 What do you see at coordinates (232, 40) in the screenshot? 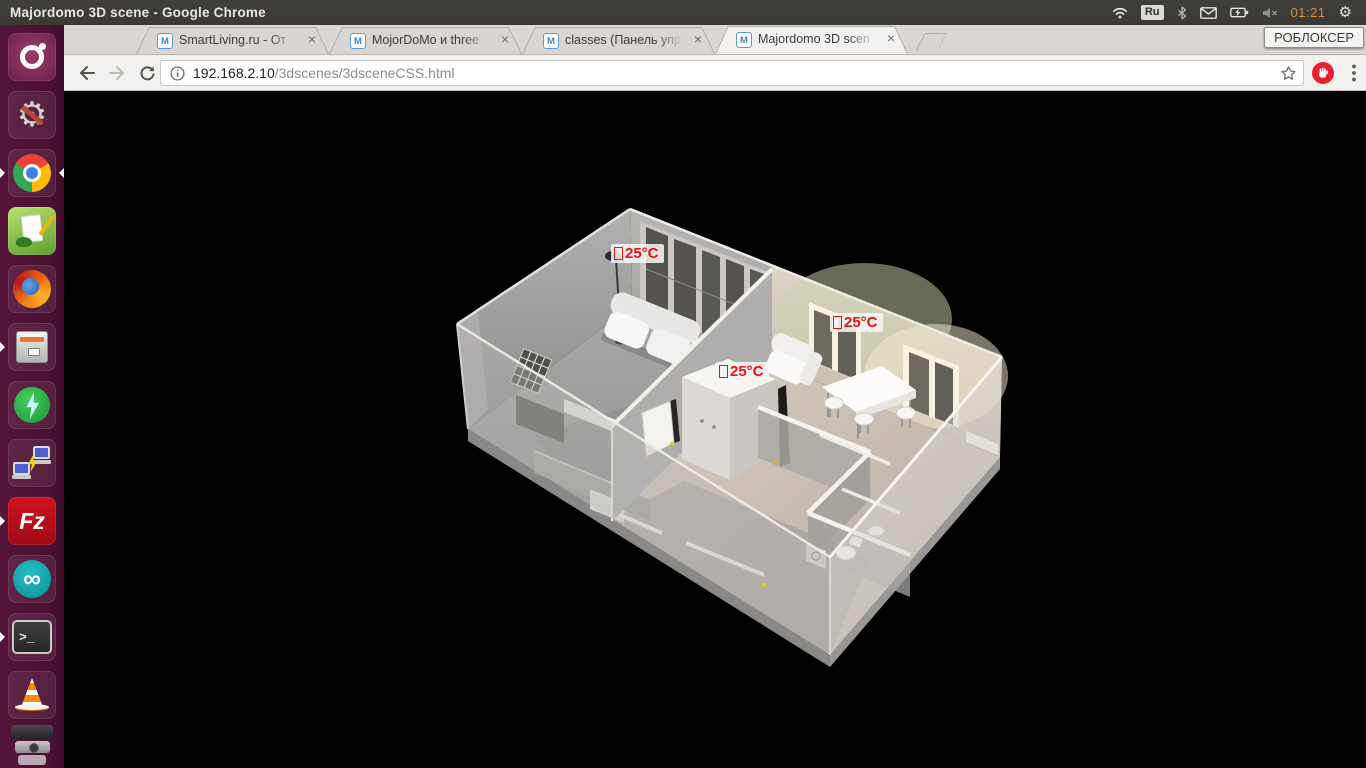
I see `tab-smartliving: M SmartLiving.ru - От ×` at bounding box center [232, 40].